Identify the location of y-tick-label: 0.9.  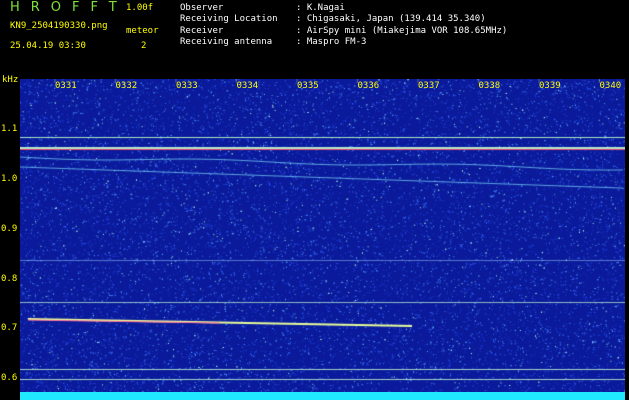
(9, 229).